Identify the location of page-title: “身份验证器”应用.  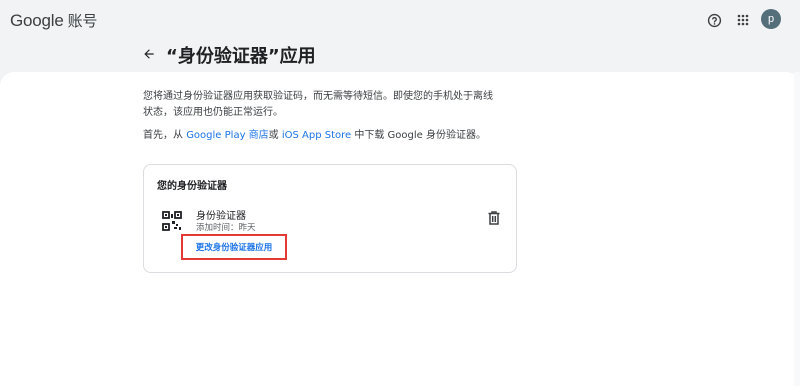
(241, 56).